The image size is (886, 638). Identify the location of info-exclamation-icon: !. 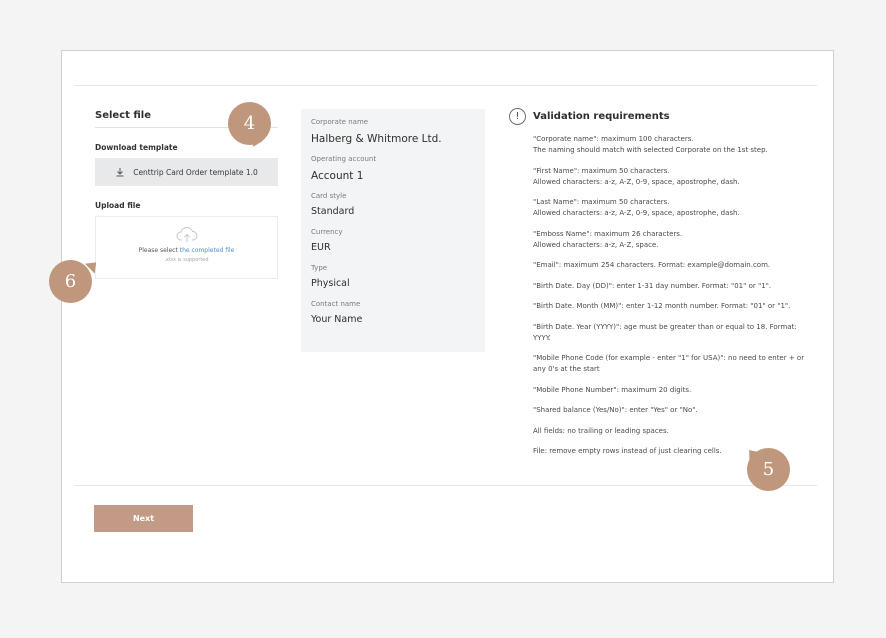
(517, 116).